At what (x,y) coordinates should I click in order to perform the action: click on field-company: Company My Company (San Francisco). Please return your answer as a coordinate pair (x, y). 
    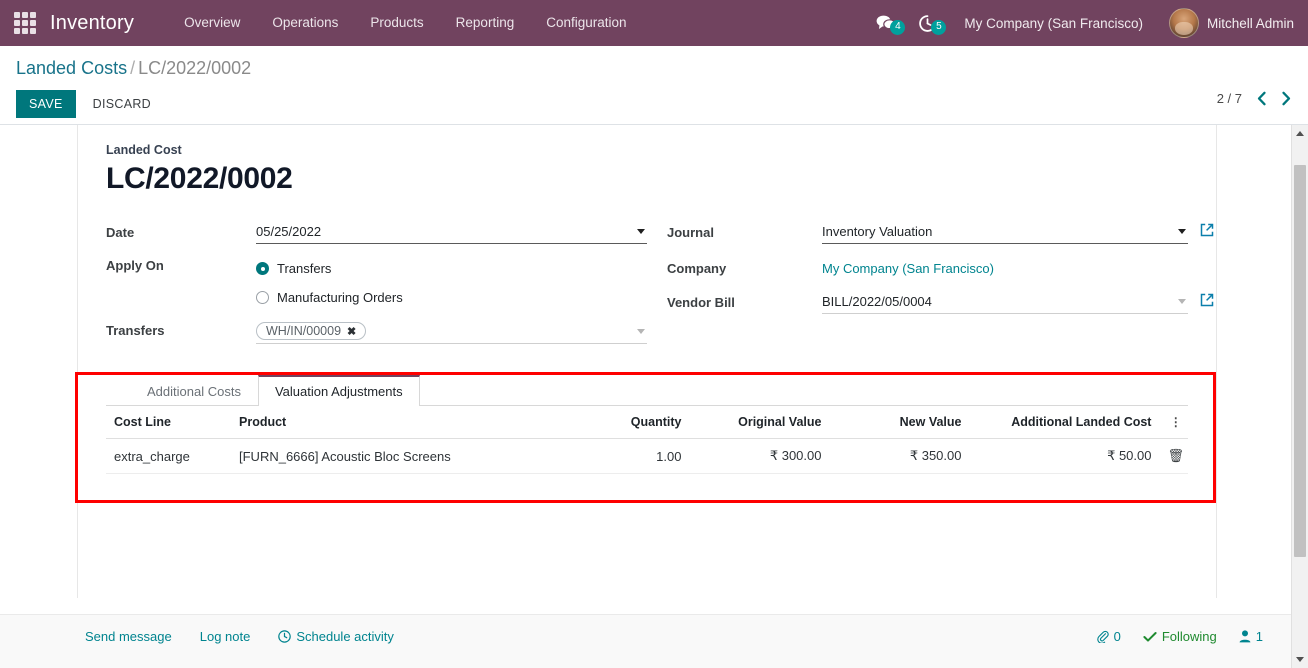
    Looking at the image, I should click on (927, 271).